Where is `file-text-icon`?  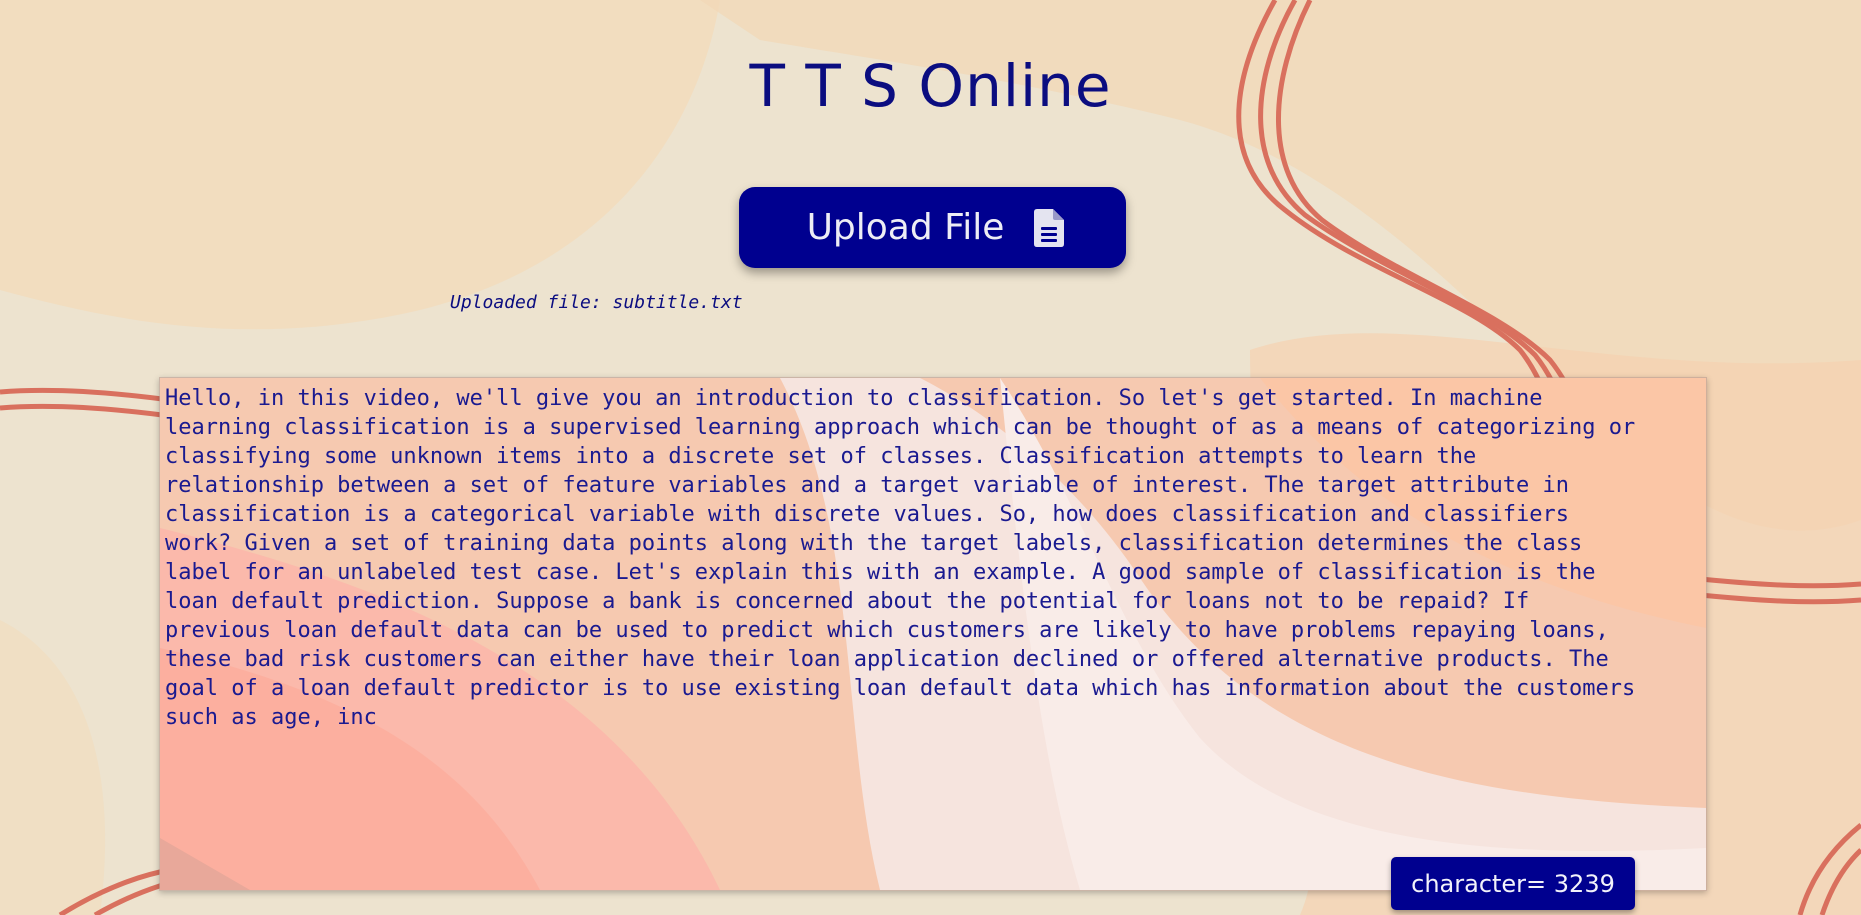
file-text-icon is located at coordinates (1049, 227).